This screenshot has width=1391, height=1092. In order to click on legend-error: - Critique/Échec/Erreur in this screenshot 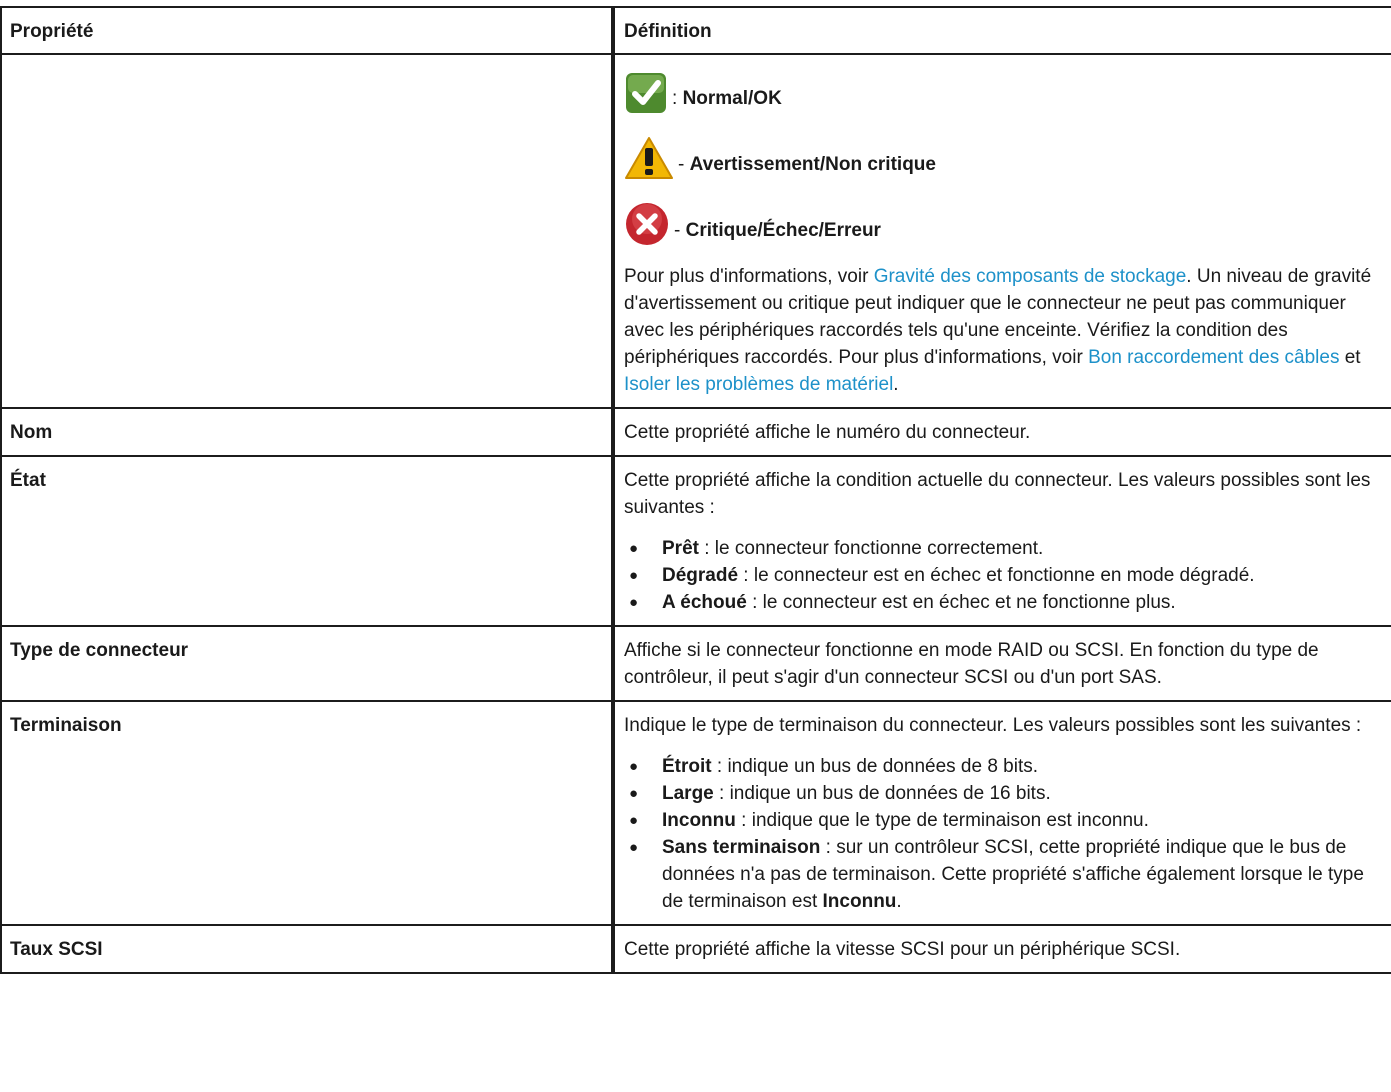, I will do `click(1003, 222)`.